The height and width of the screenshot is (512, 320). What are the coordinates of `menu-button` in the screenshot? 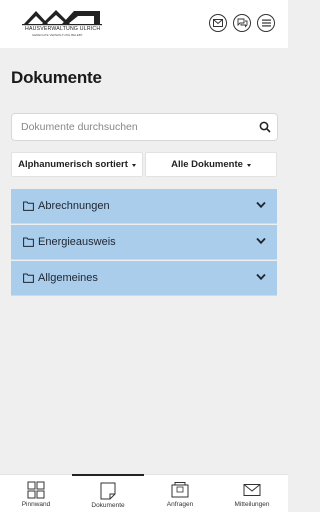 It's located at (266, 23).